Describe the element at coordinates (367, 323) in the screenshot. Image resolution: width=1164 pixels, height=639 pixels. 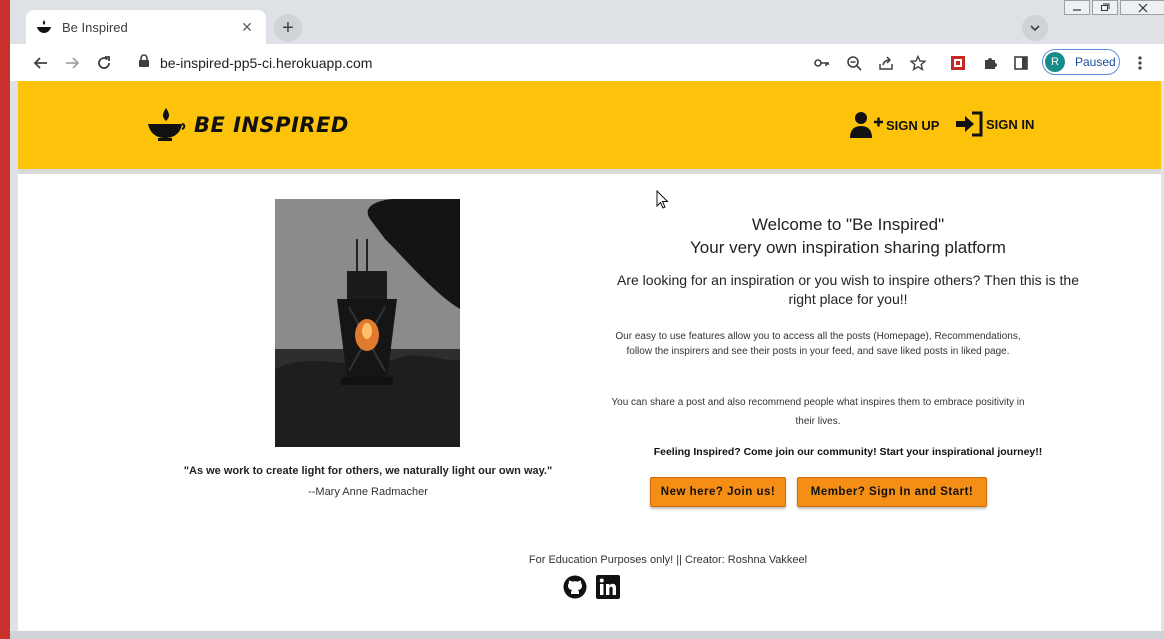
I see `lantern-photo` at that location.